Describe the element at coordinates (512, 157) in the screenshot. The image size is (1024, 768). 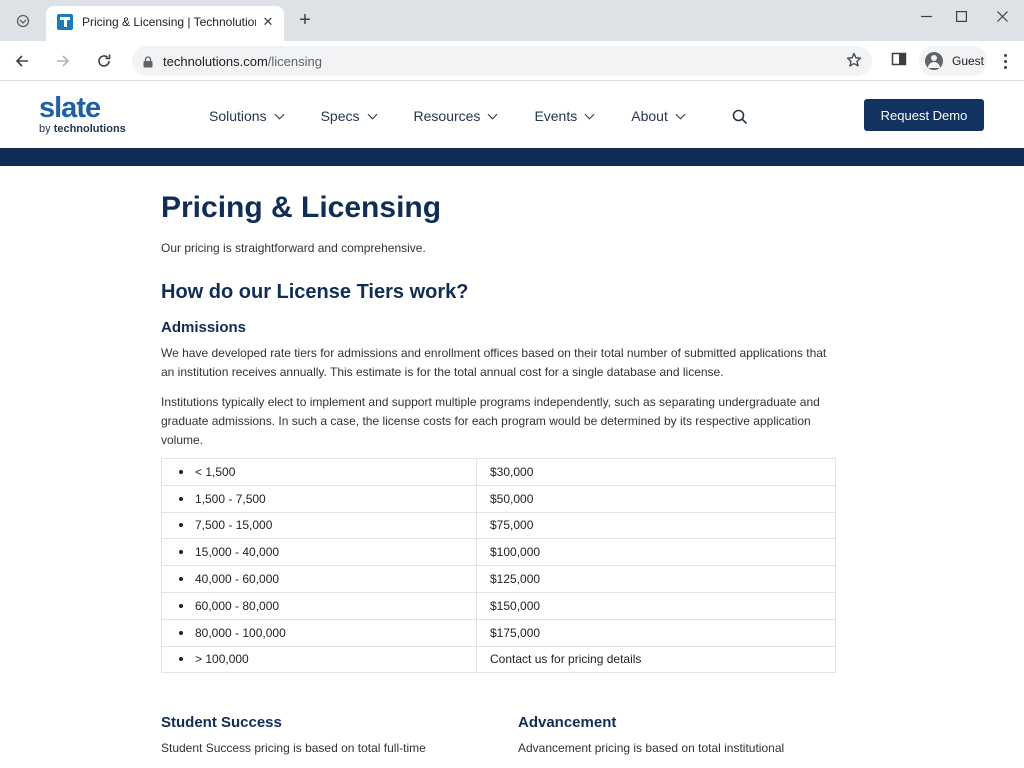
I see `header-accent-bar` at that location.